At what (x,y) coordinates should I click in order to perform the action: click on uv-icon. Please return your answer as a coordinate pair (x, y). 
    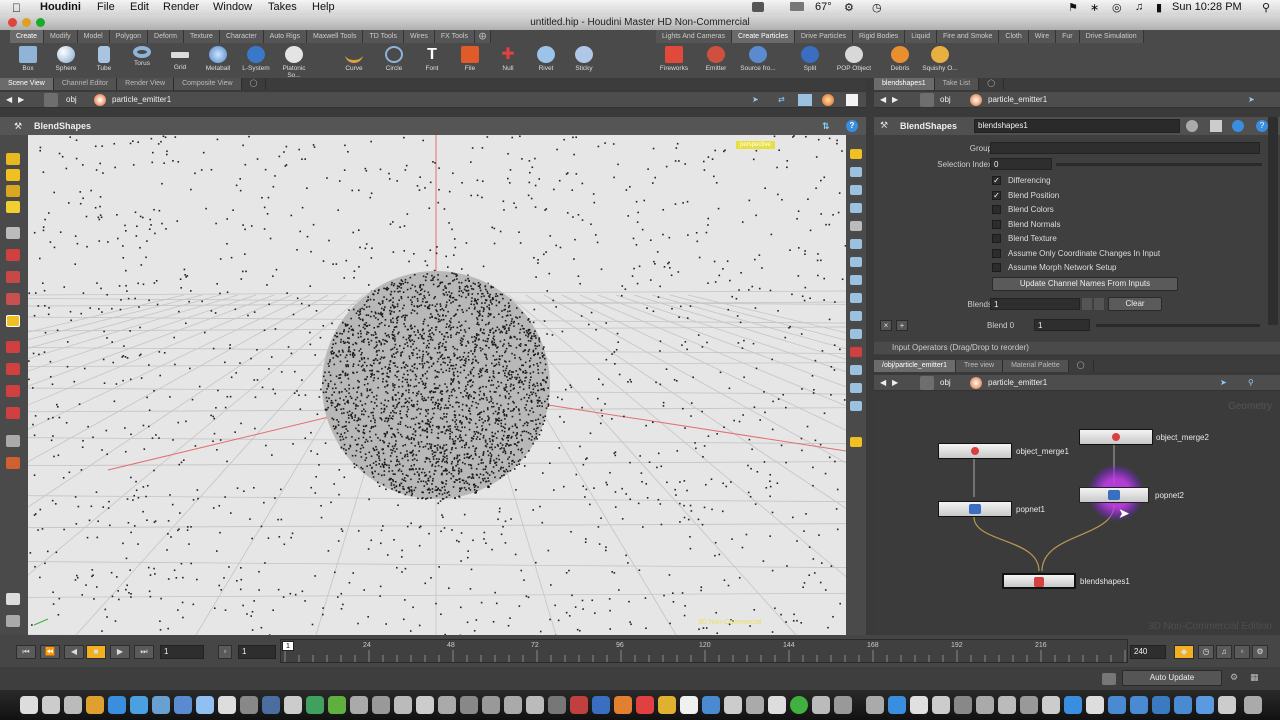
    Looking at the image, I should click on (856, 316).